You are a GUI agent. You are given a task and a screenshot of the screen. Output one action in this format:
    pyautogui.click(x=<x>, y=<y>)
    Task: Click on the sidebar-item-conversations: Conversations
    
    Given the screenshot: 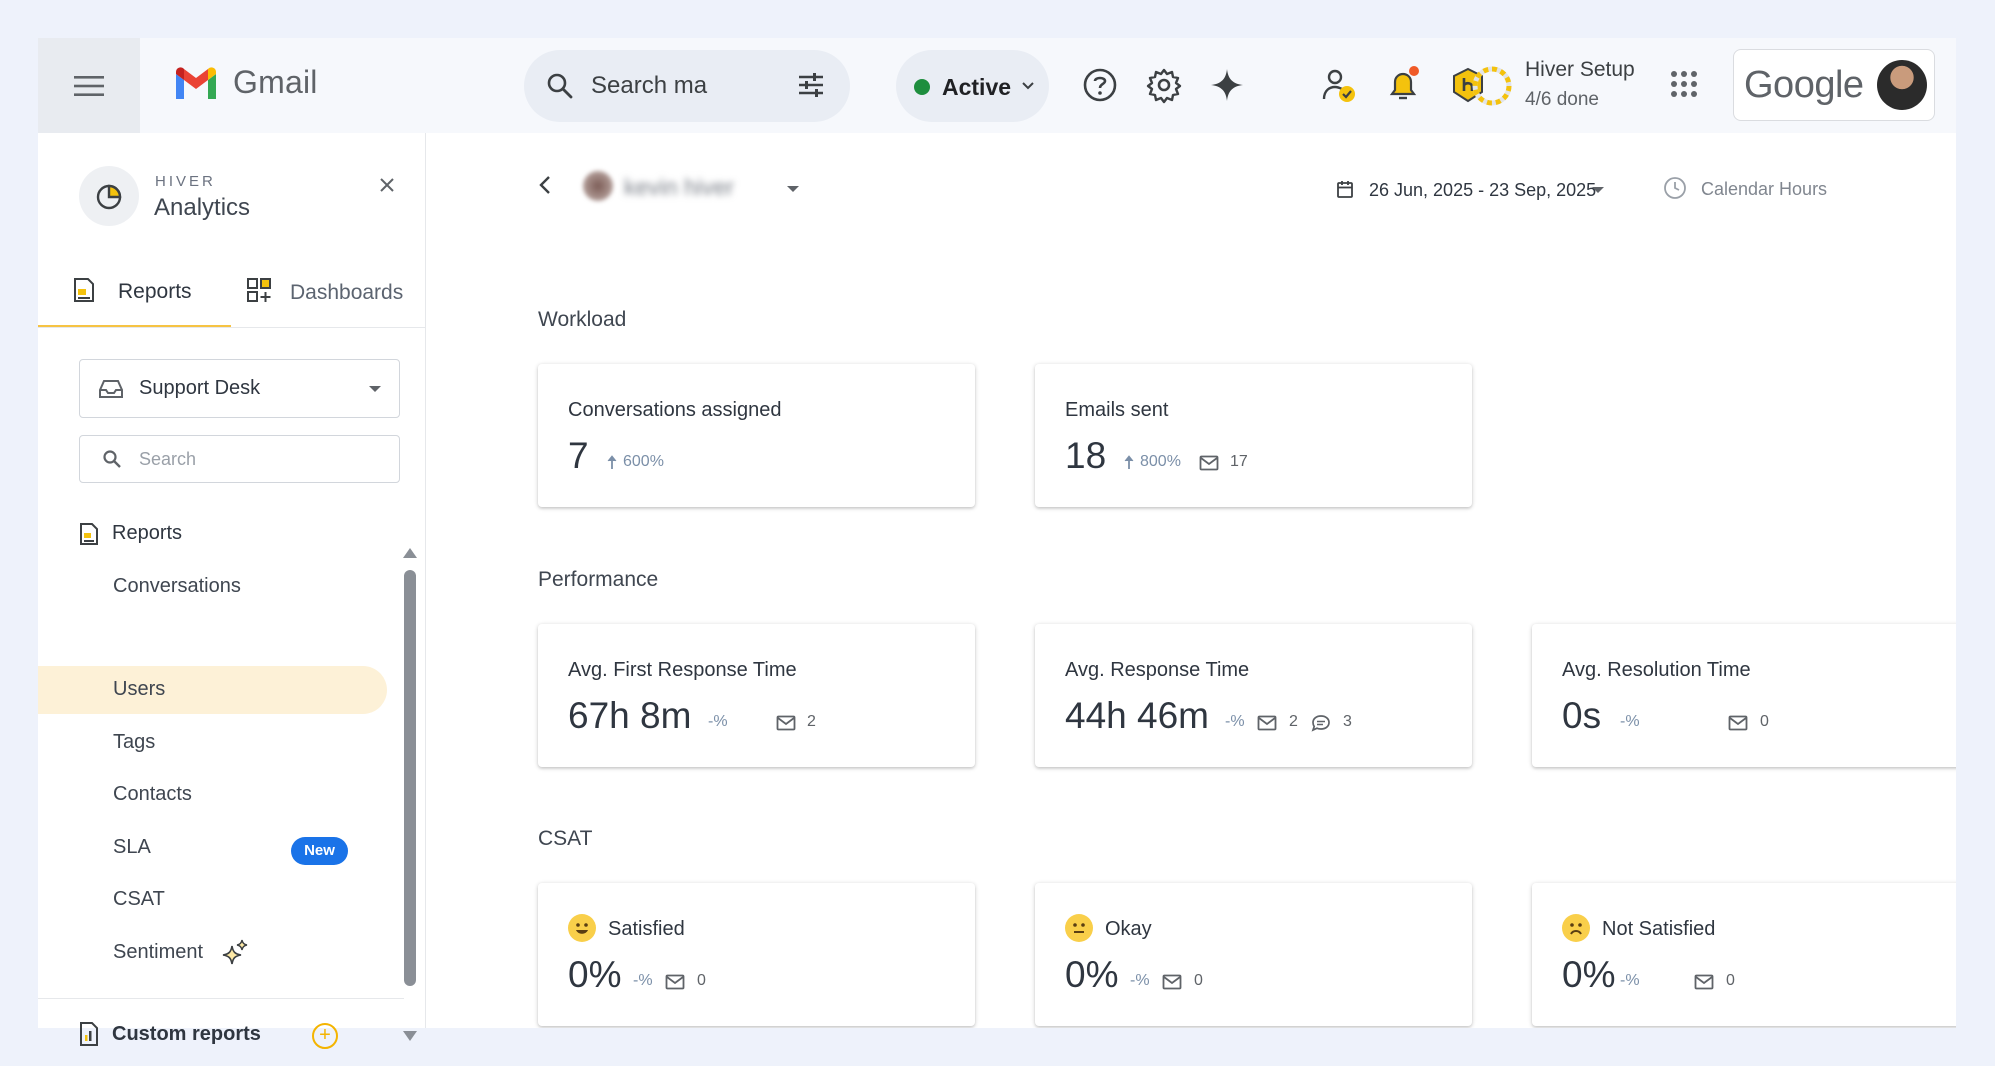 What is the action you would take?
    pyautogui.click(x=212, y=587)
    